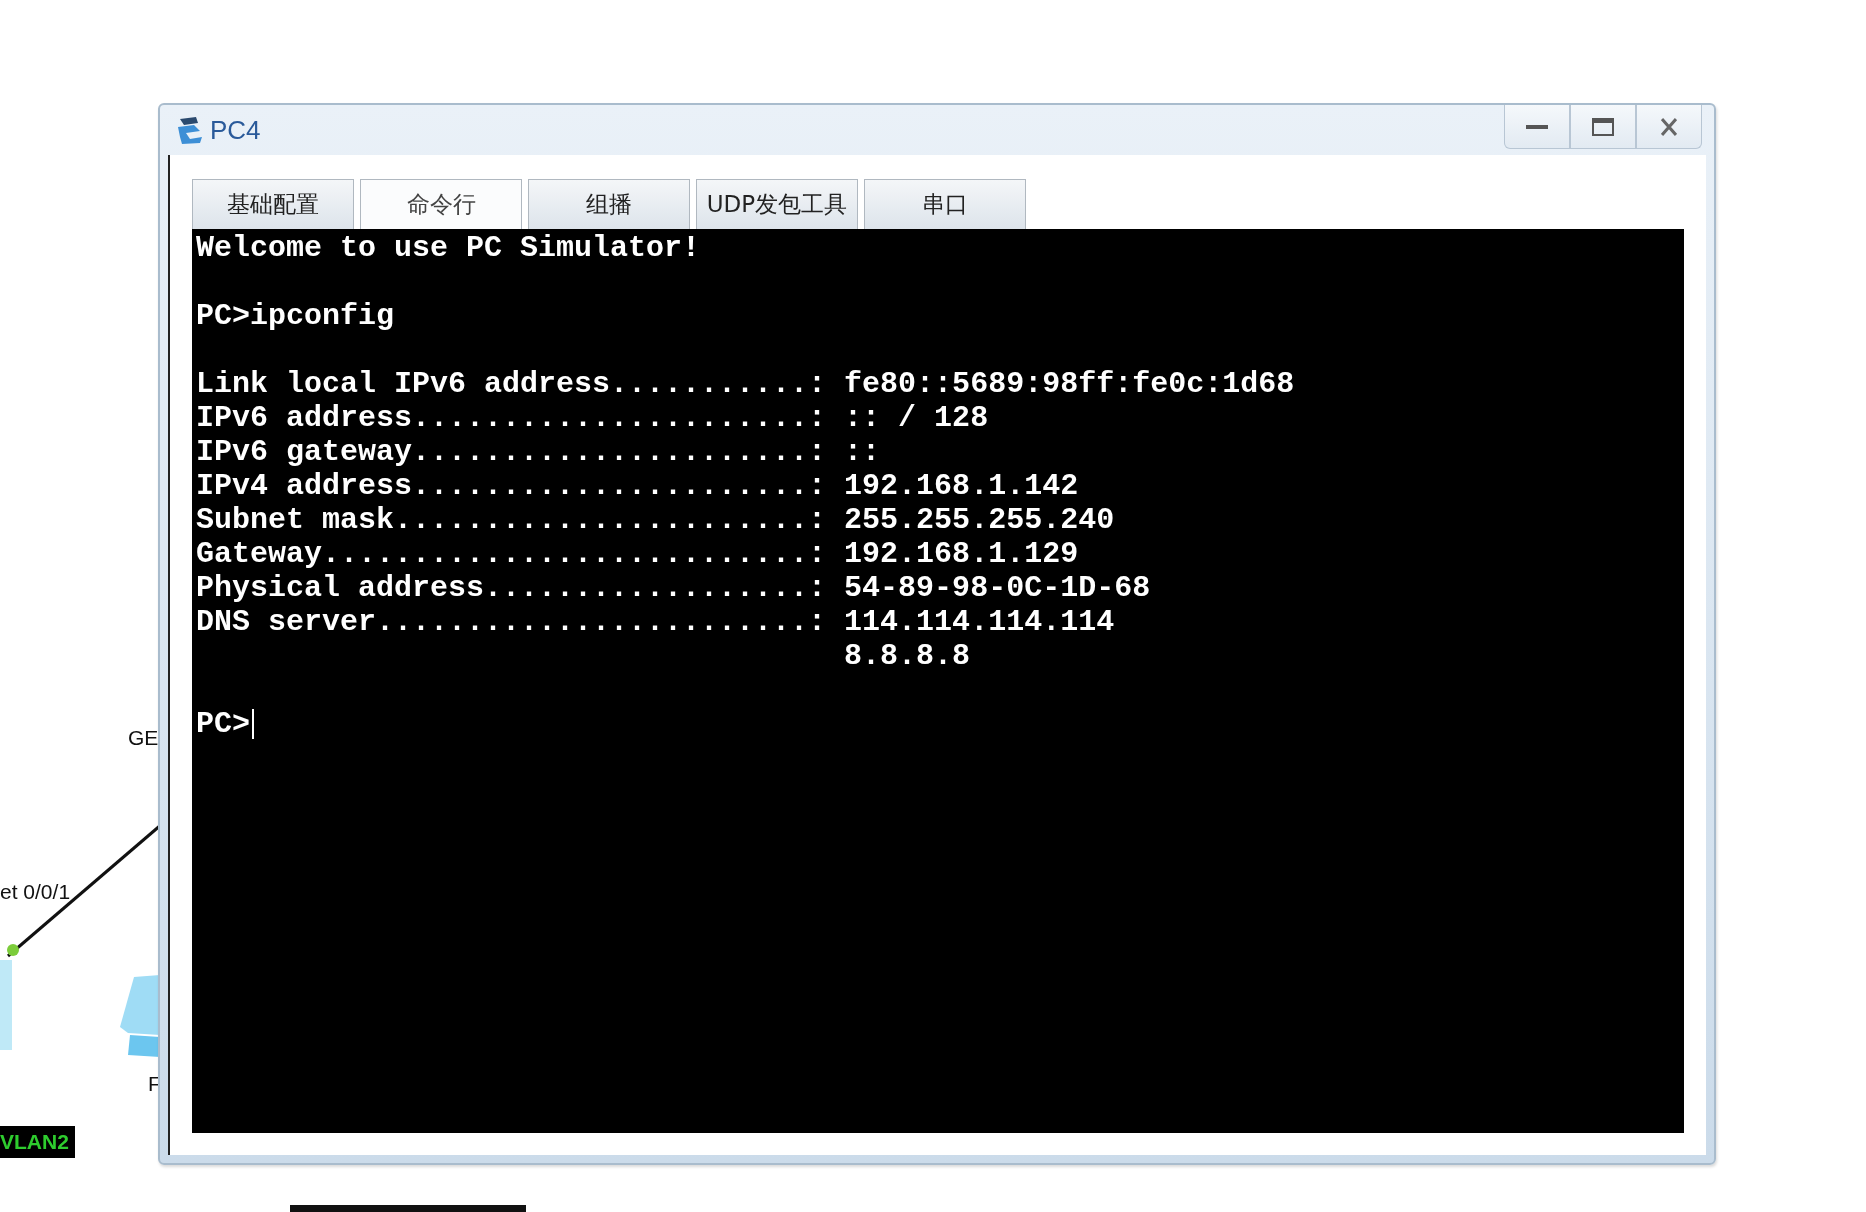  Describe the element at coordinates (777, 204) in the screenshot. I see `tab: UDP发包工具` at that location.